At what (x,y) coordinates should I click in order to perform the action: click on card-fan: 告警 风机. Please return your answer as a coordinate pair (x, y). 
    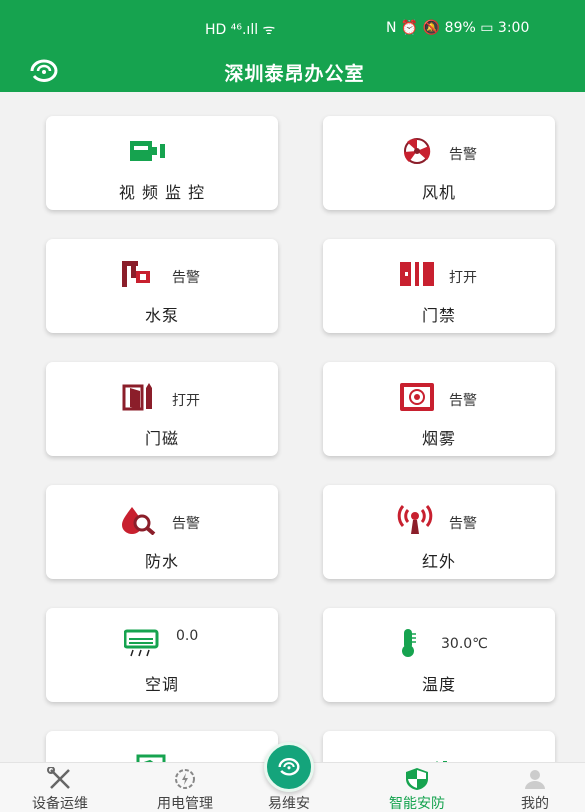
    Looking at the image, I should click on (439, 163).